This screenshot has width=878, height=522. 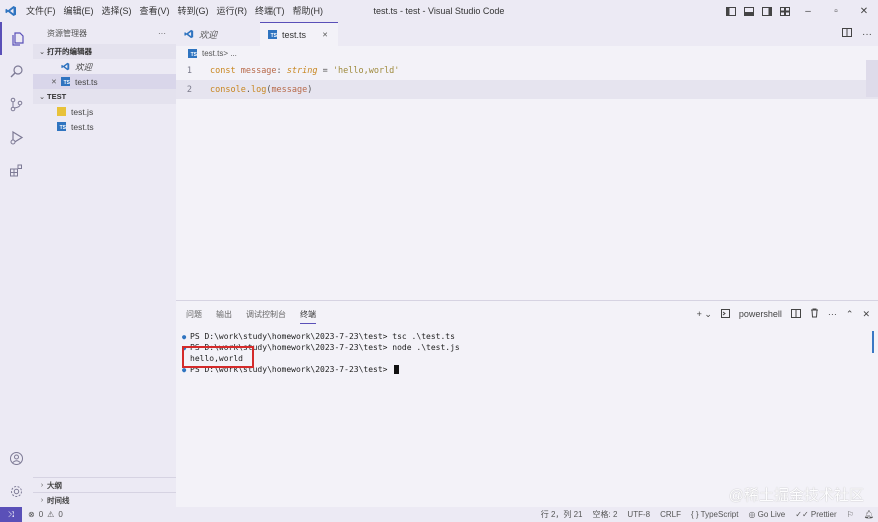 I want to click on timeline-section: › 时间线, so click(x=104, y=499).